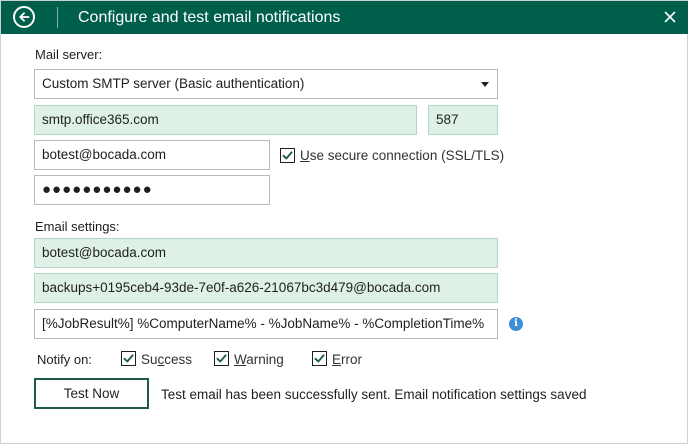  Describe the element at coordinates (64, 359) in the screenshot. I see `notify-on-label: Notify on:` at that location.